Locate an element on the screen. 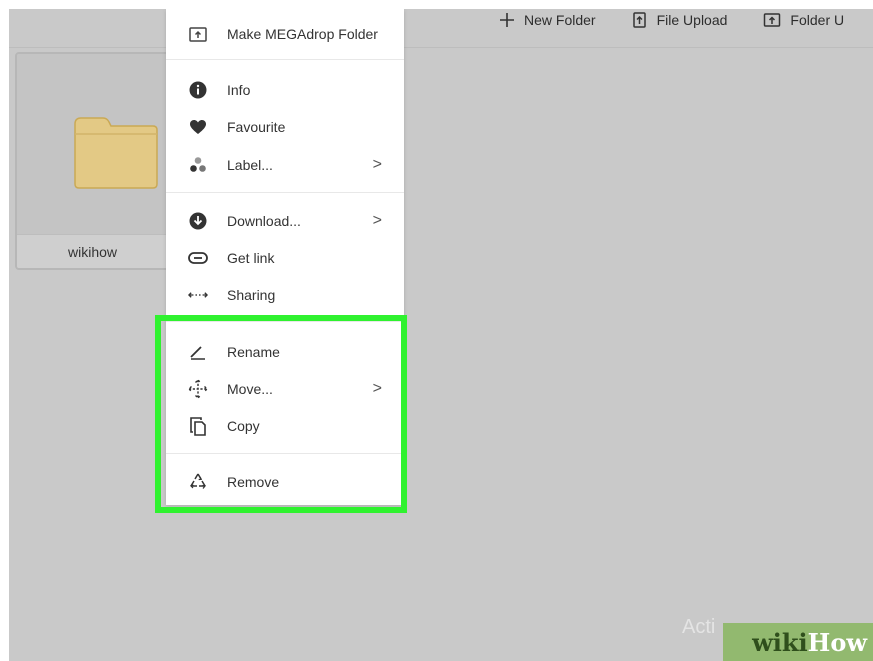 This screenshot has width=873, height=661. label-dots-icon is located at coordinates (198, 165).